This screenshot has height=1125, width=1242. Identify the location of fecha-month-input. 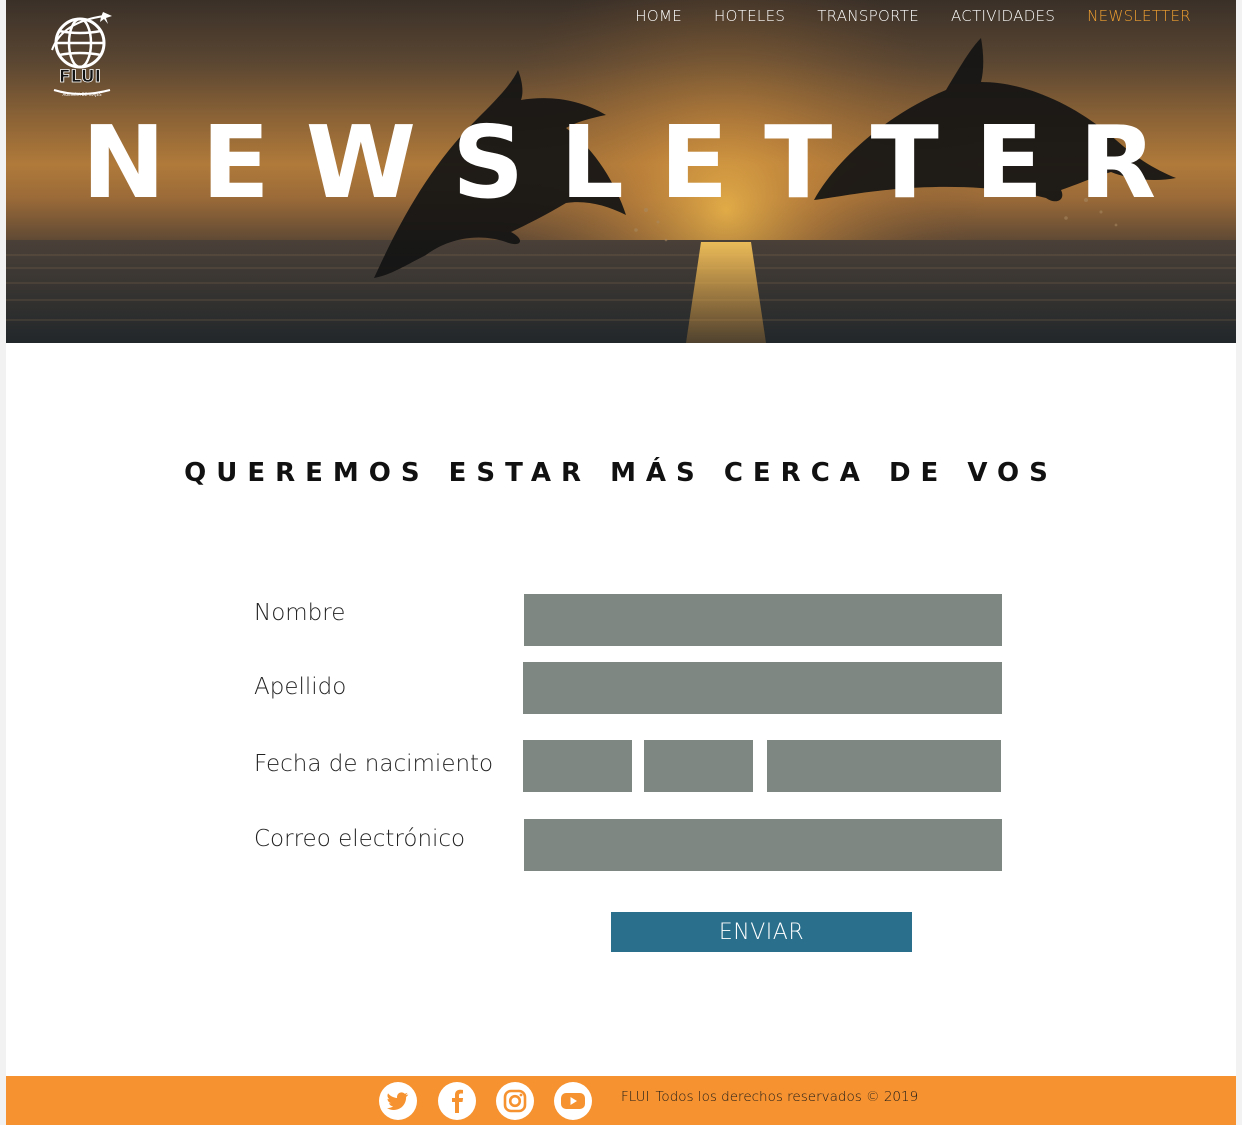
(698, 766).